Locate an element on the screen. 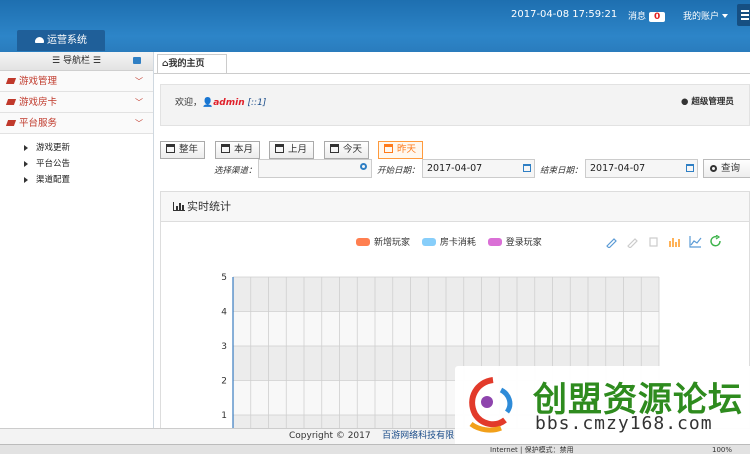  period-today-button: 今天 is located at coordinates (347, 150).